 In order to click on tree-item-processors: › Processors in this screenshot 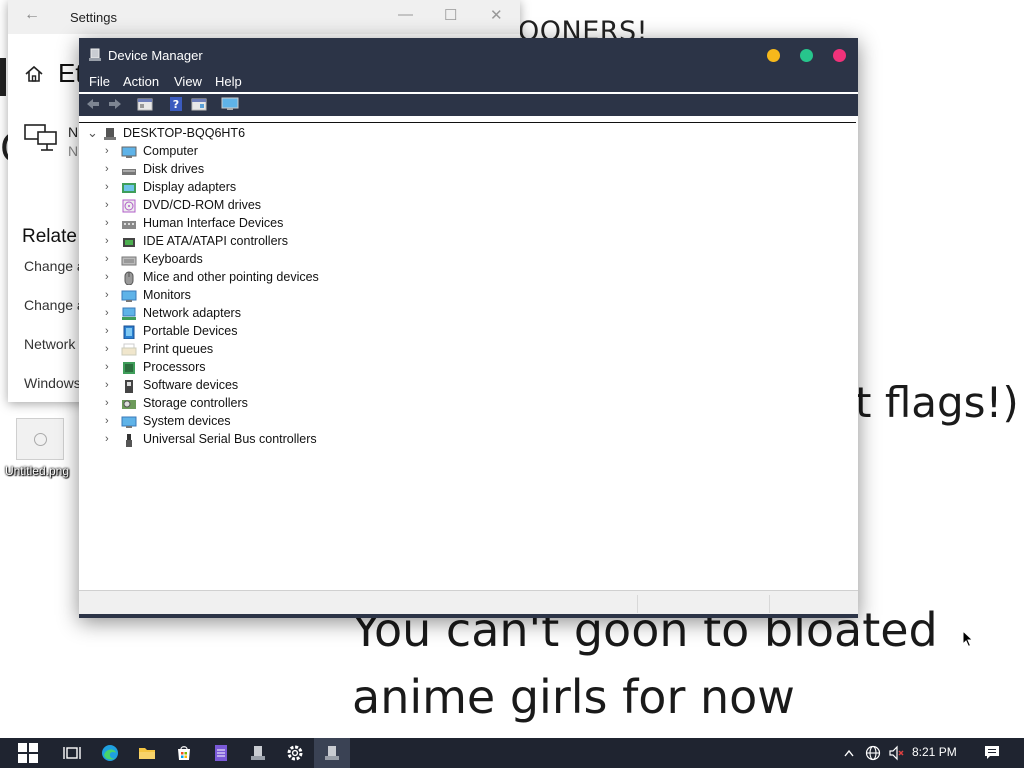, I will do `click(279, 368)`.